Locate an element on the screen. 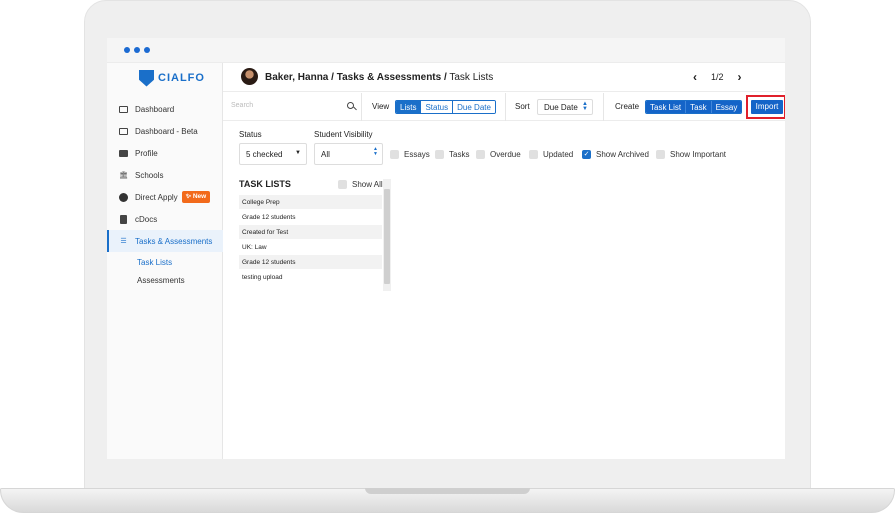  essays-checkbox: Essays is located at coordinates (410, 154).